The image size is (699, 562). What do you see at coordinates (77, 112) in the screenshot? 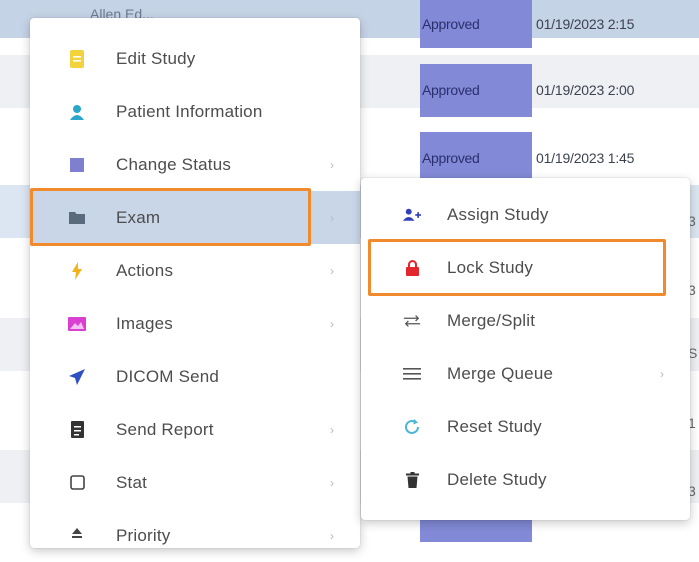
I see `person-icon` at bounding box center [77, 112].